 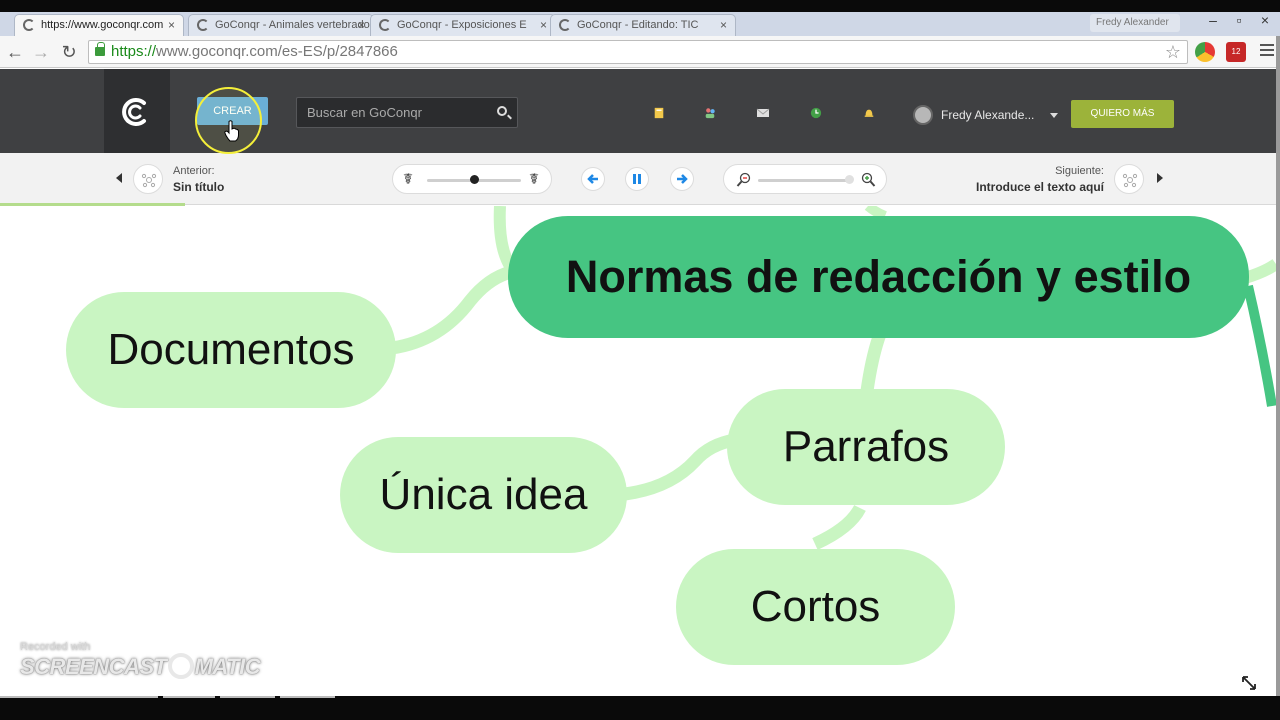 I want to click on connector-cortos, so click(x=839, y=527).